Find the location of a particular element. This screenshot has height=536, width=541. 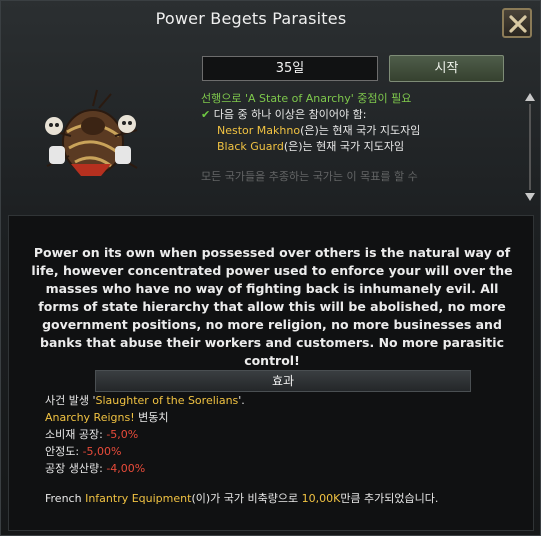

effect-modifier: 공장 생산량: -4,00% is located at coordinates (145, 468).